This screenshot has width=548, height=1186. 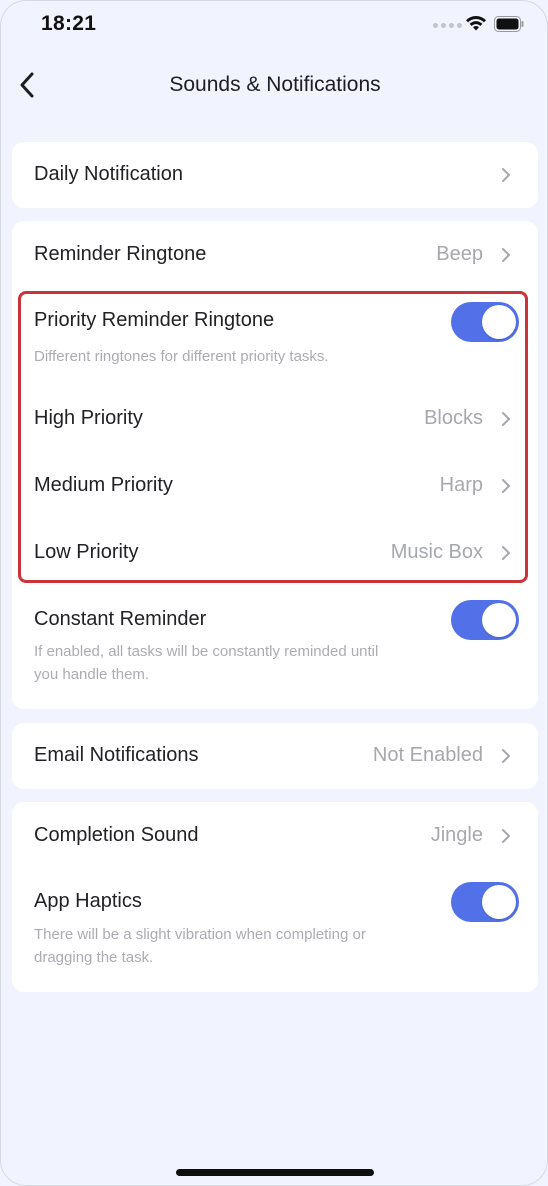 I want to click on completion-sound-label: Completion Sound, so click(x=116, y=835).